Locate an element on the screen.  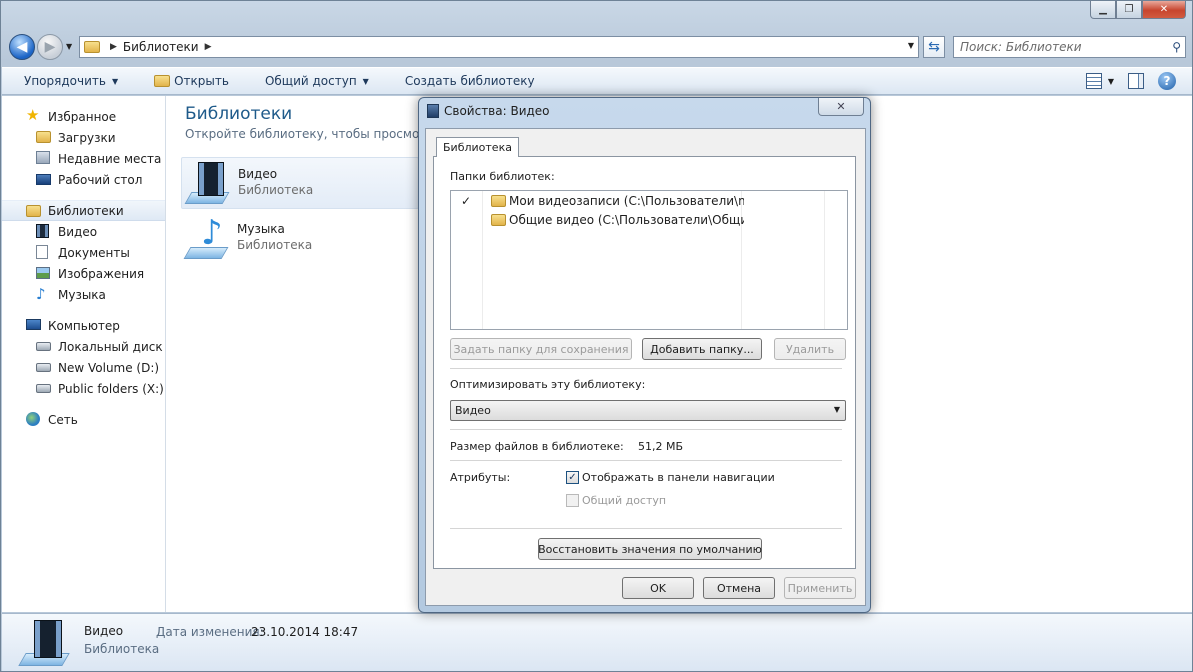
dialog-title-bar: Свойства: Видео is located at coordinates (488, 111).